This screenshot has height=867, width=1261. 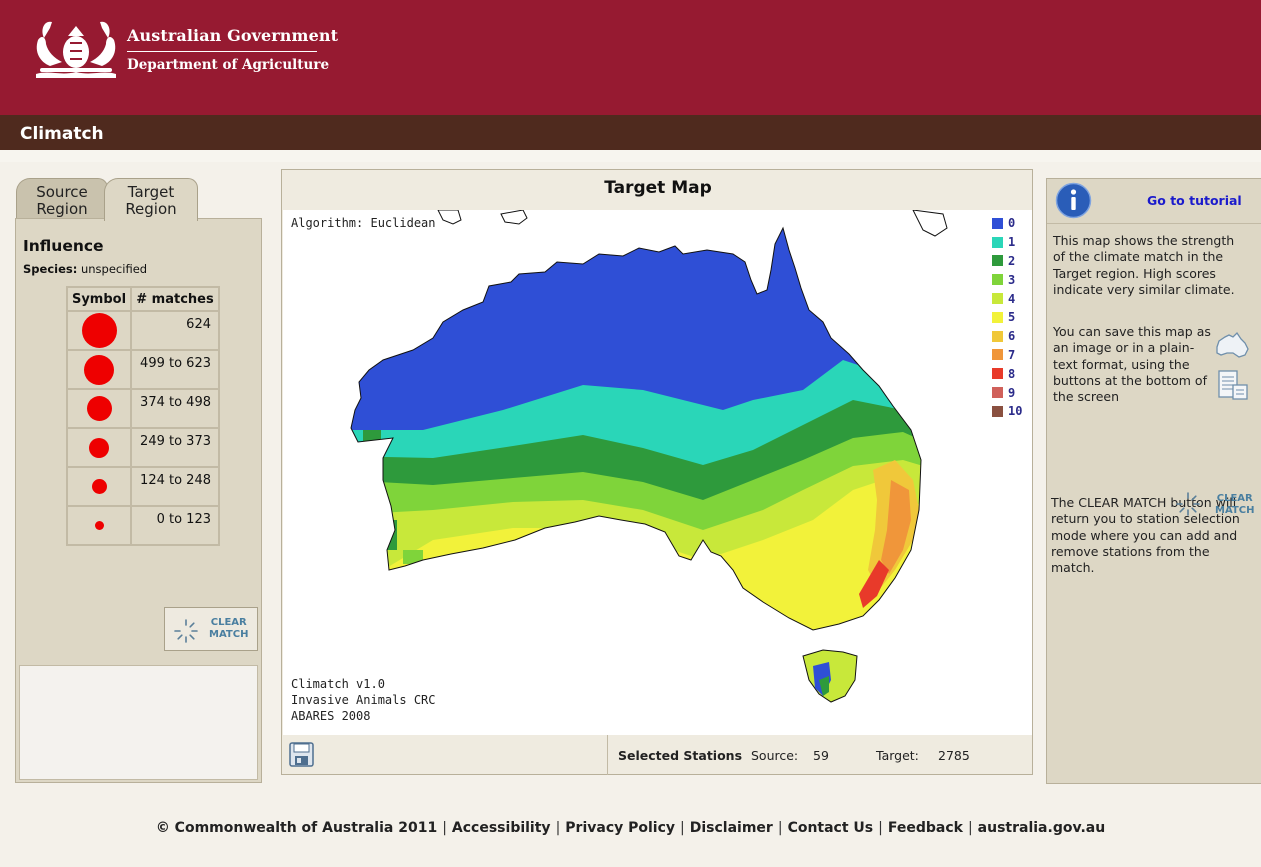 I want to click on source-label: Source:, so click(x=775, y=755).